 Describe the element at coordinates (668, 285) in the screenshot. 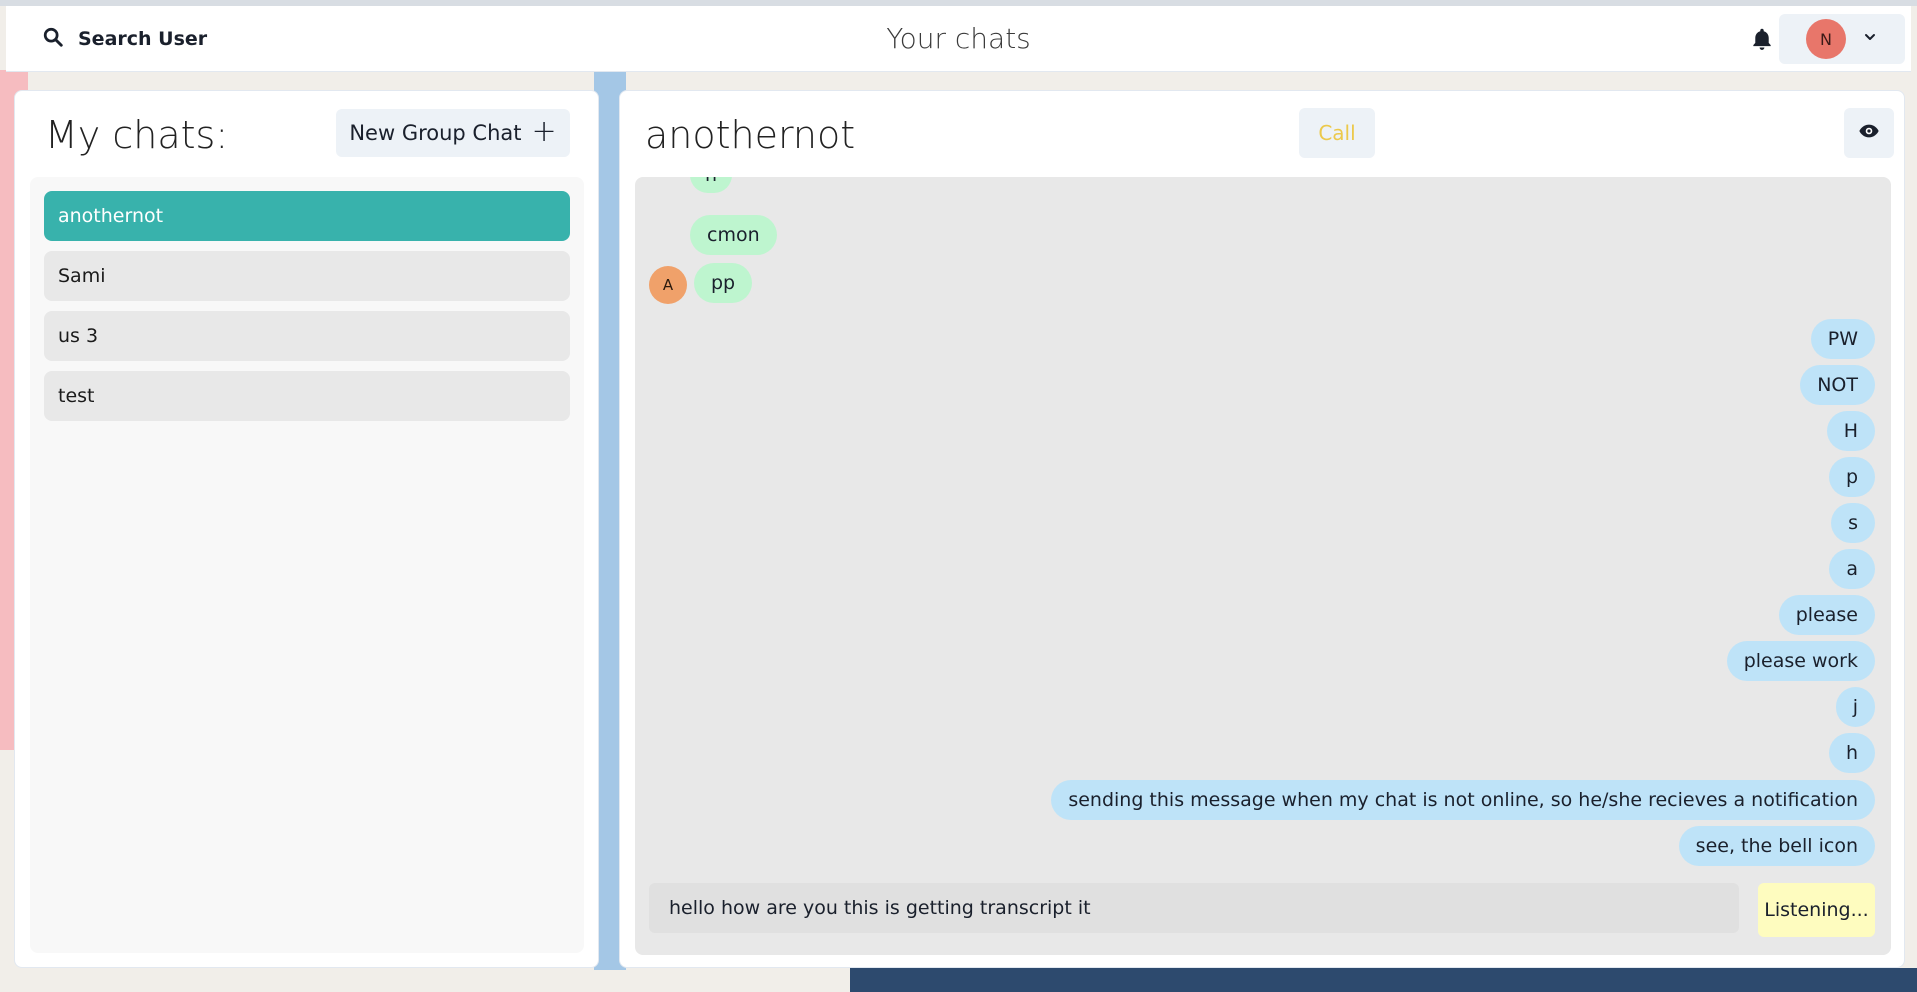

I see `sender-avatar: A` at that location.